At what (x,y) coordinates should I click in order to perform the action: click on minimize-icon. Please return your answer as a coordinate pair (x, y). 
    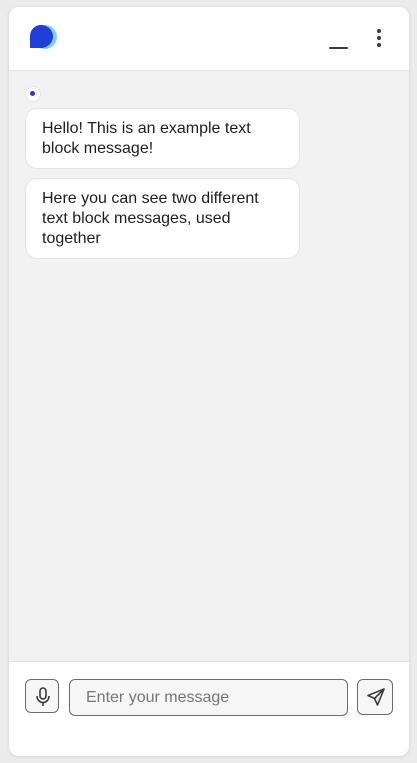
    Looking at the image, I should click on (339, 43).